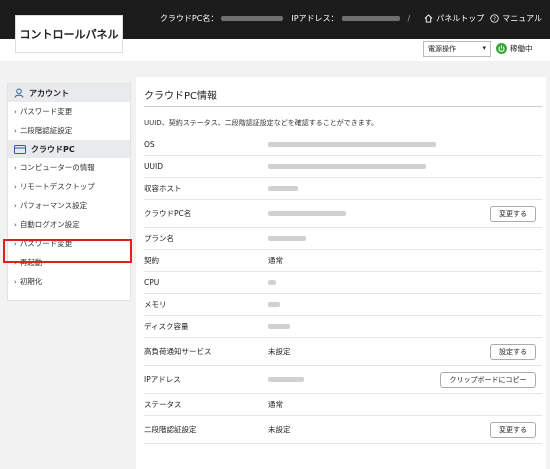 The height and width of the screenshot is (469, 550). Describe the element at coordinates (484, 48) in the screenshot. I see `chevron-down-icon: ▾` at that location.